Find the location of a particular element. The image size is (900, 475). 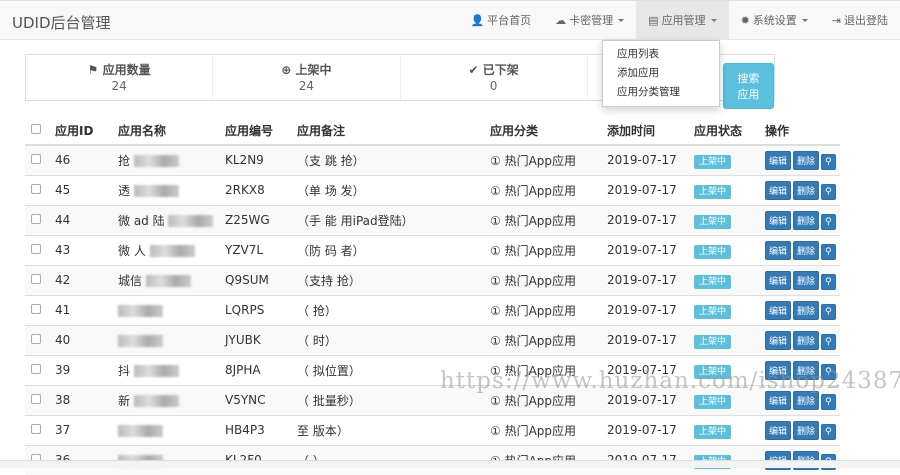

app-management-dropdown: 应用列表 添加应用 应用分类管理 is located at coordinates (661, 73).